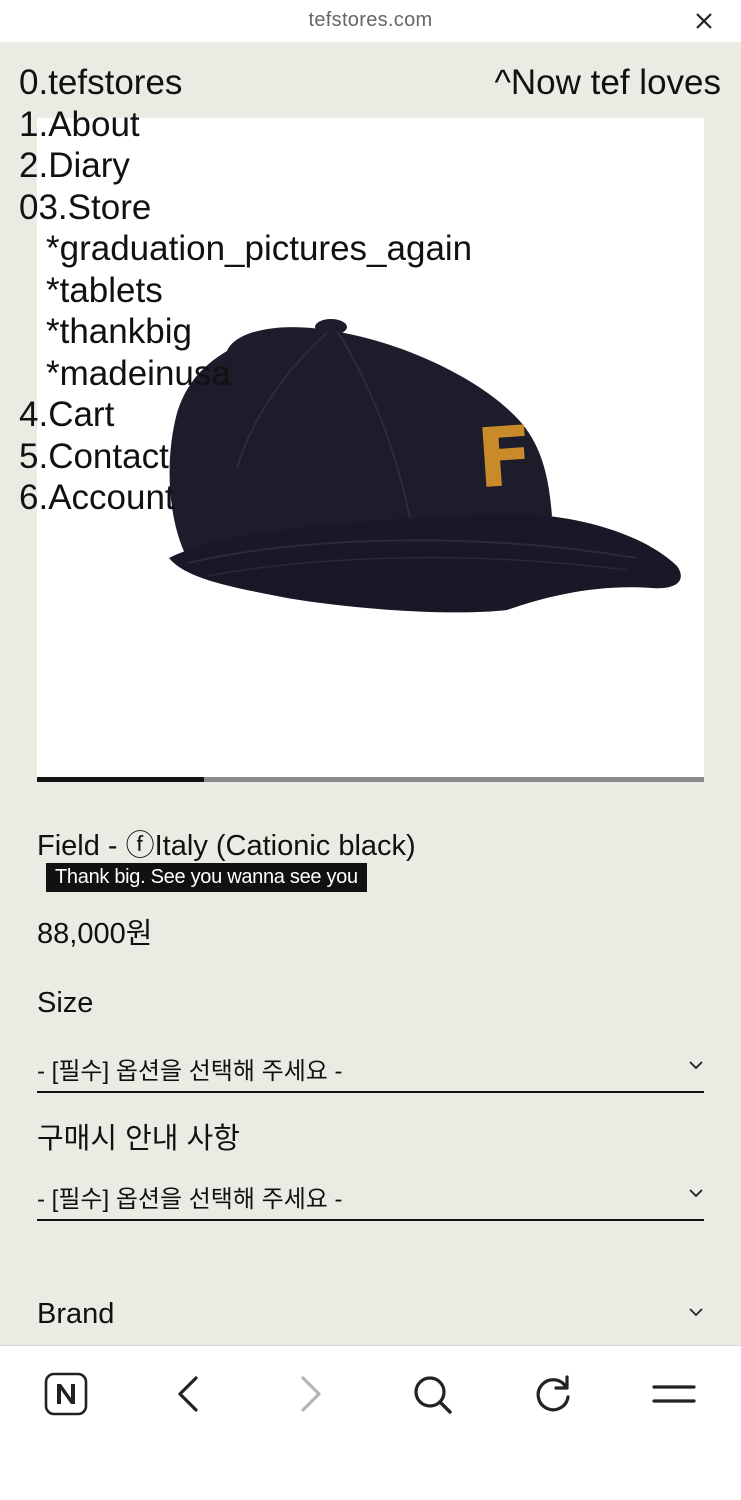 The width and height of the screenshot is (741, 1500). What do you see at coordinates (432, 1394) in the screenshot?
I see `search-icon` at bounding box center [432, 1394].